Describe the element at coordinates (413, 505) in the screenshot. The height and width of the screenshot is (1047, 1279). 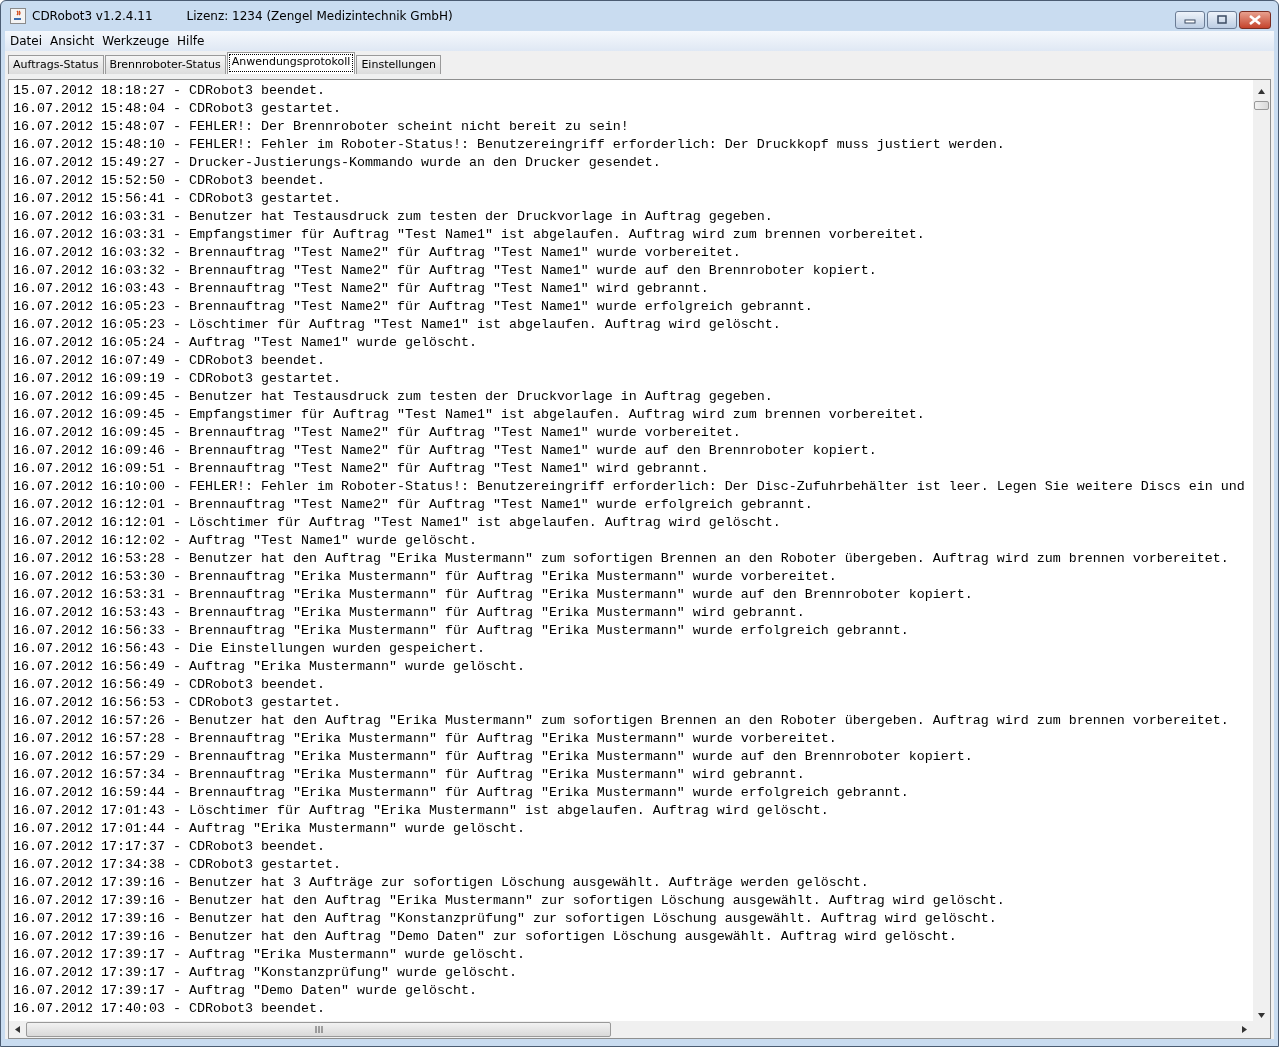
I see `log-line: 16.07.2012 16:12:01 - Brennauftrag "Test Name2" für Auftrag "Test Name1" wurde erfolgreich gebrannt.` at that location.